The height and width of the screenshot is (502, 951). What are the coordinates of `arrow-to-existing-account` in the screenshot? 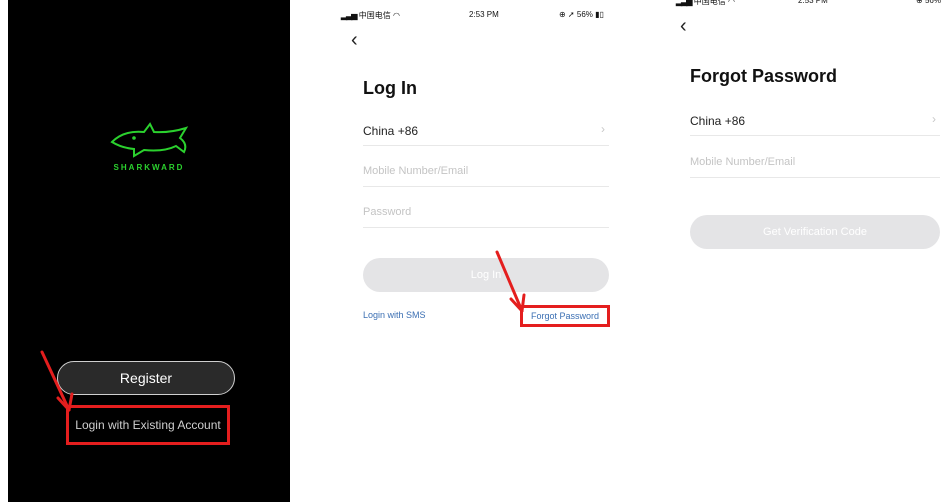 It's located at (55, 381).